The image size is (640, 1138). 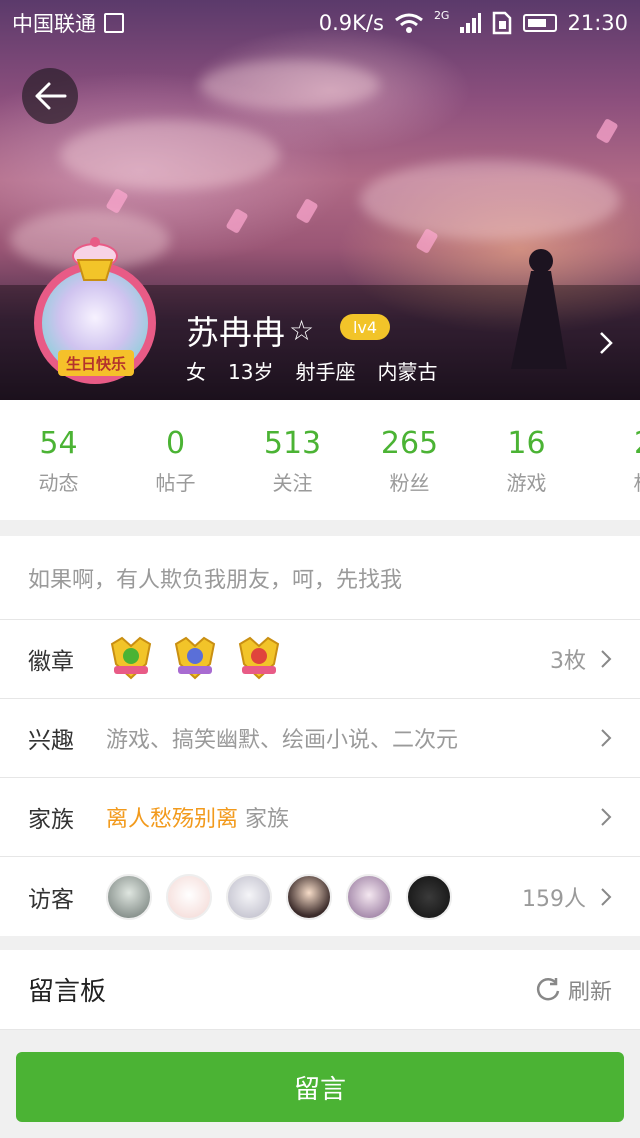 I want to click on gender: 女, so click(x=196, y=372).